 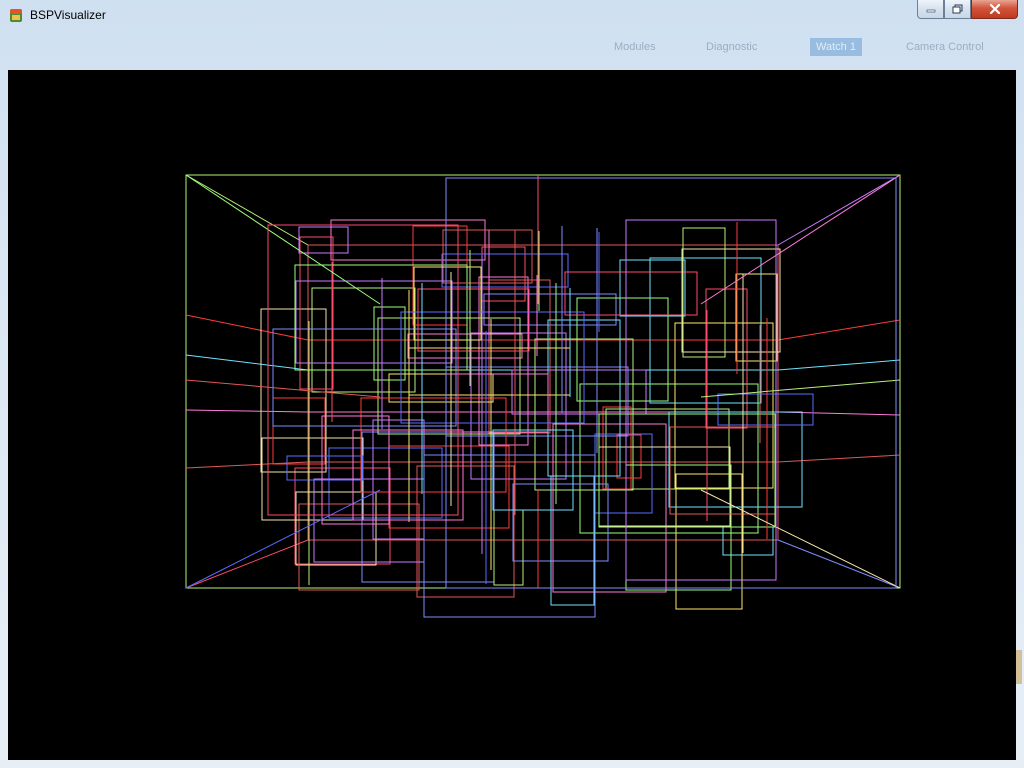 I want to click on close-icon, so click(x=994, y=9).